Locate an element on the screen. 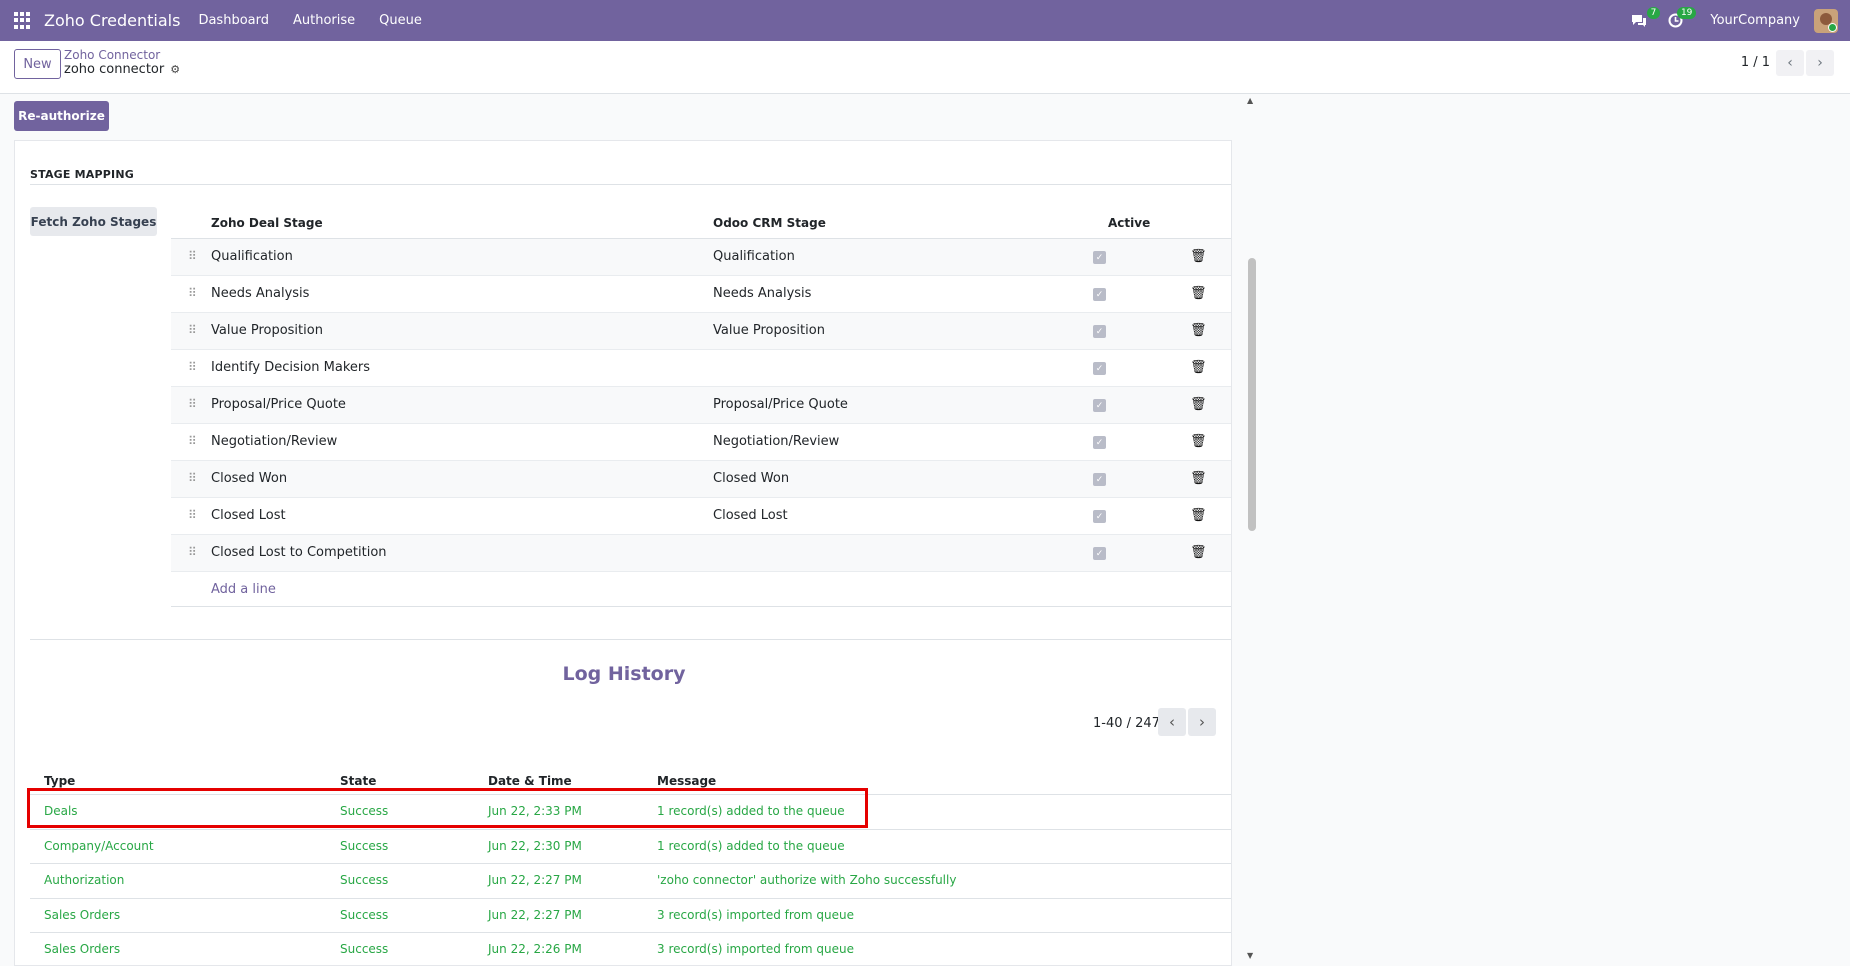 Image resolution: width=1850 pixels, height=966 pixels. table-row: ⠿ Needs Analysis Needs Analysis ✓ 🗑 is located at coordinates (701, 294).